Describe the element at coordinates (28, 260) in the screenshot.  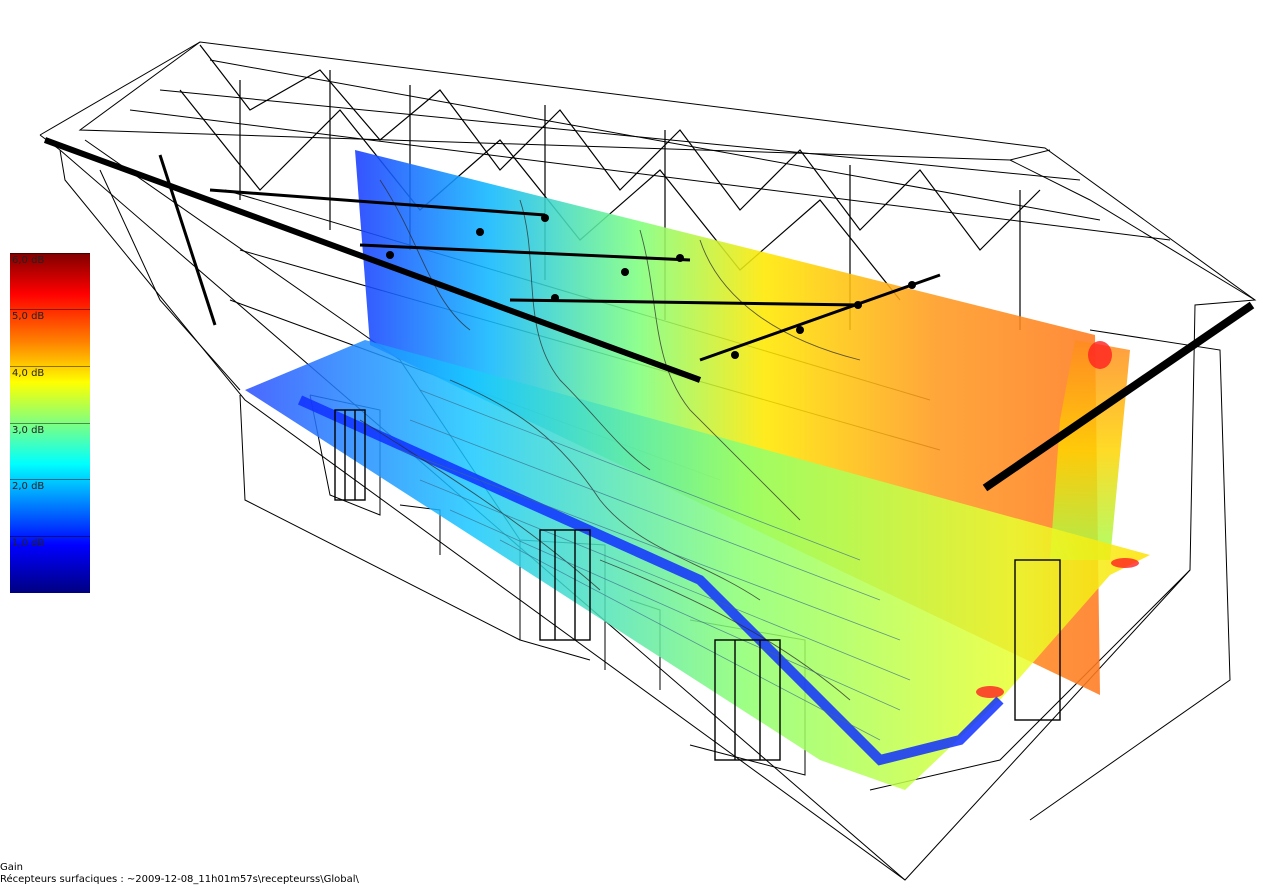
I see `legend-tick-label: 6,0 dB` at that location.